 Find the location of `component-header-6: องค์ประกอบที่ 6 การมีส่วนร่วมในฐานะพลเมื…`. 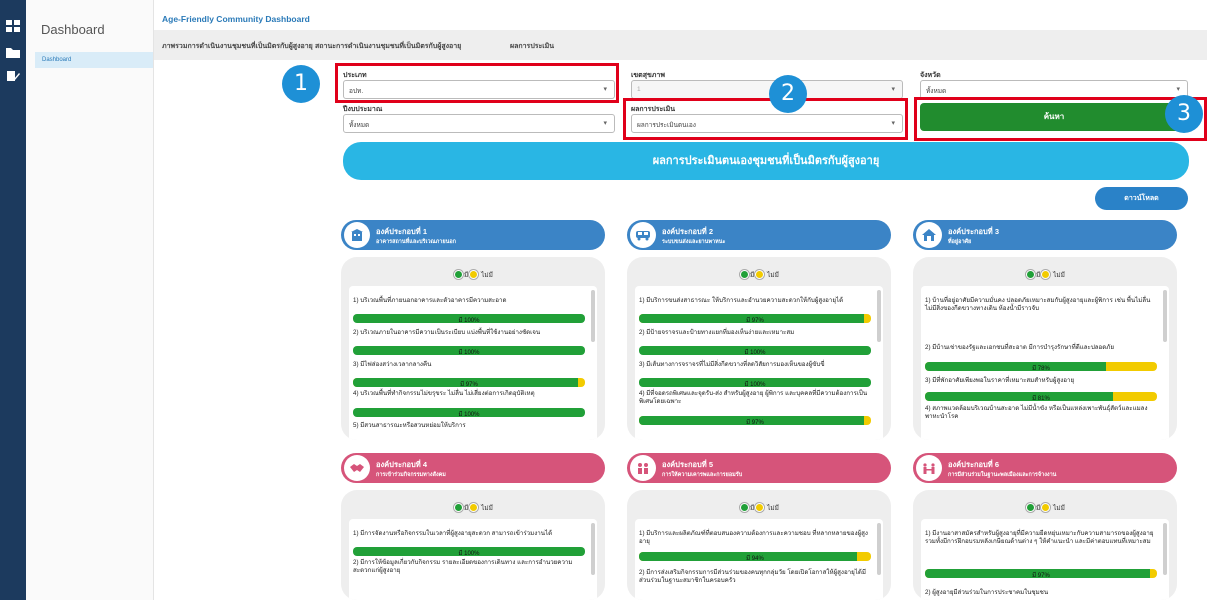

component-header-6: องค์ประกอบที่ 6 การมีส่วนร่วมในฐานะพลเมื… is located at coordinates (1045, 468).